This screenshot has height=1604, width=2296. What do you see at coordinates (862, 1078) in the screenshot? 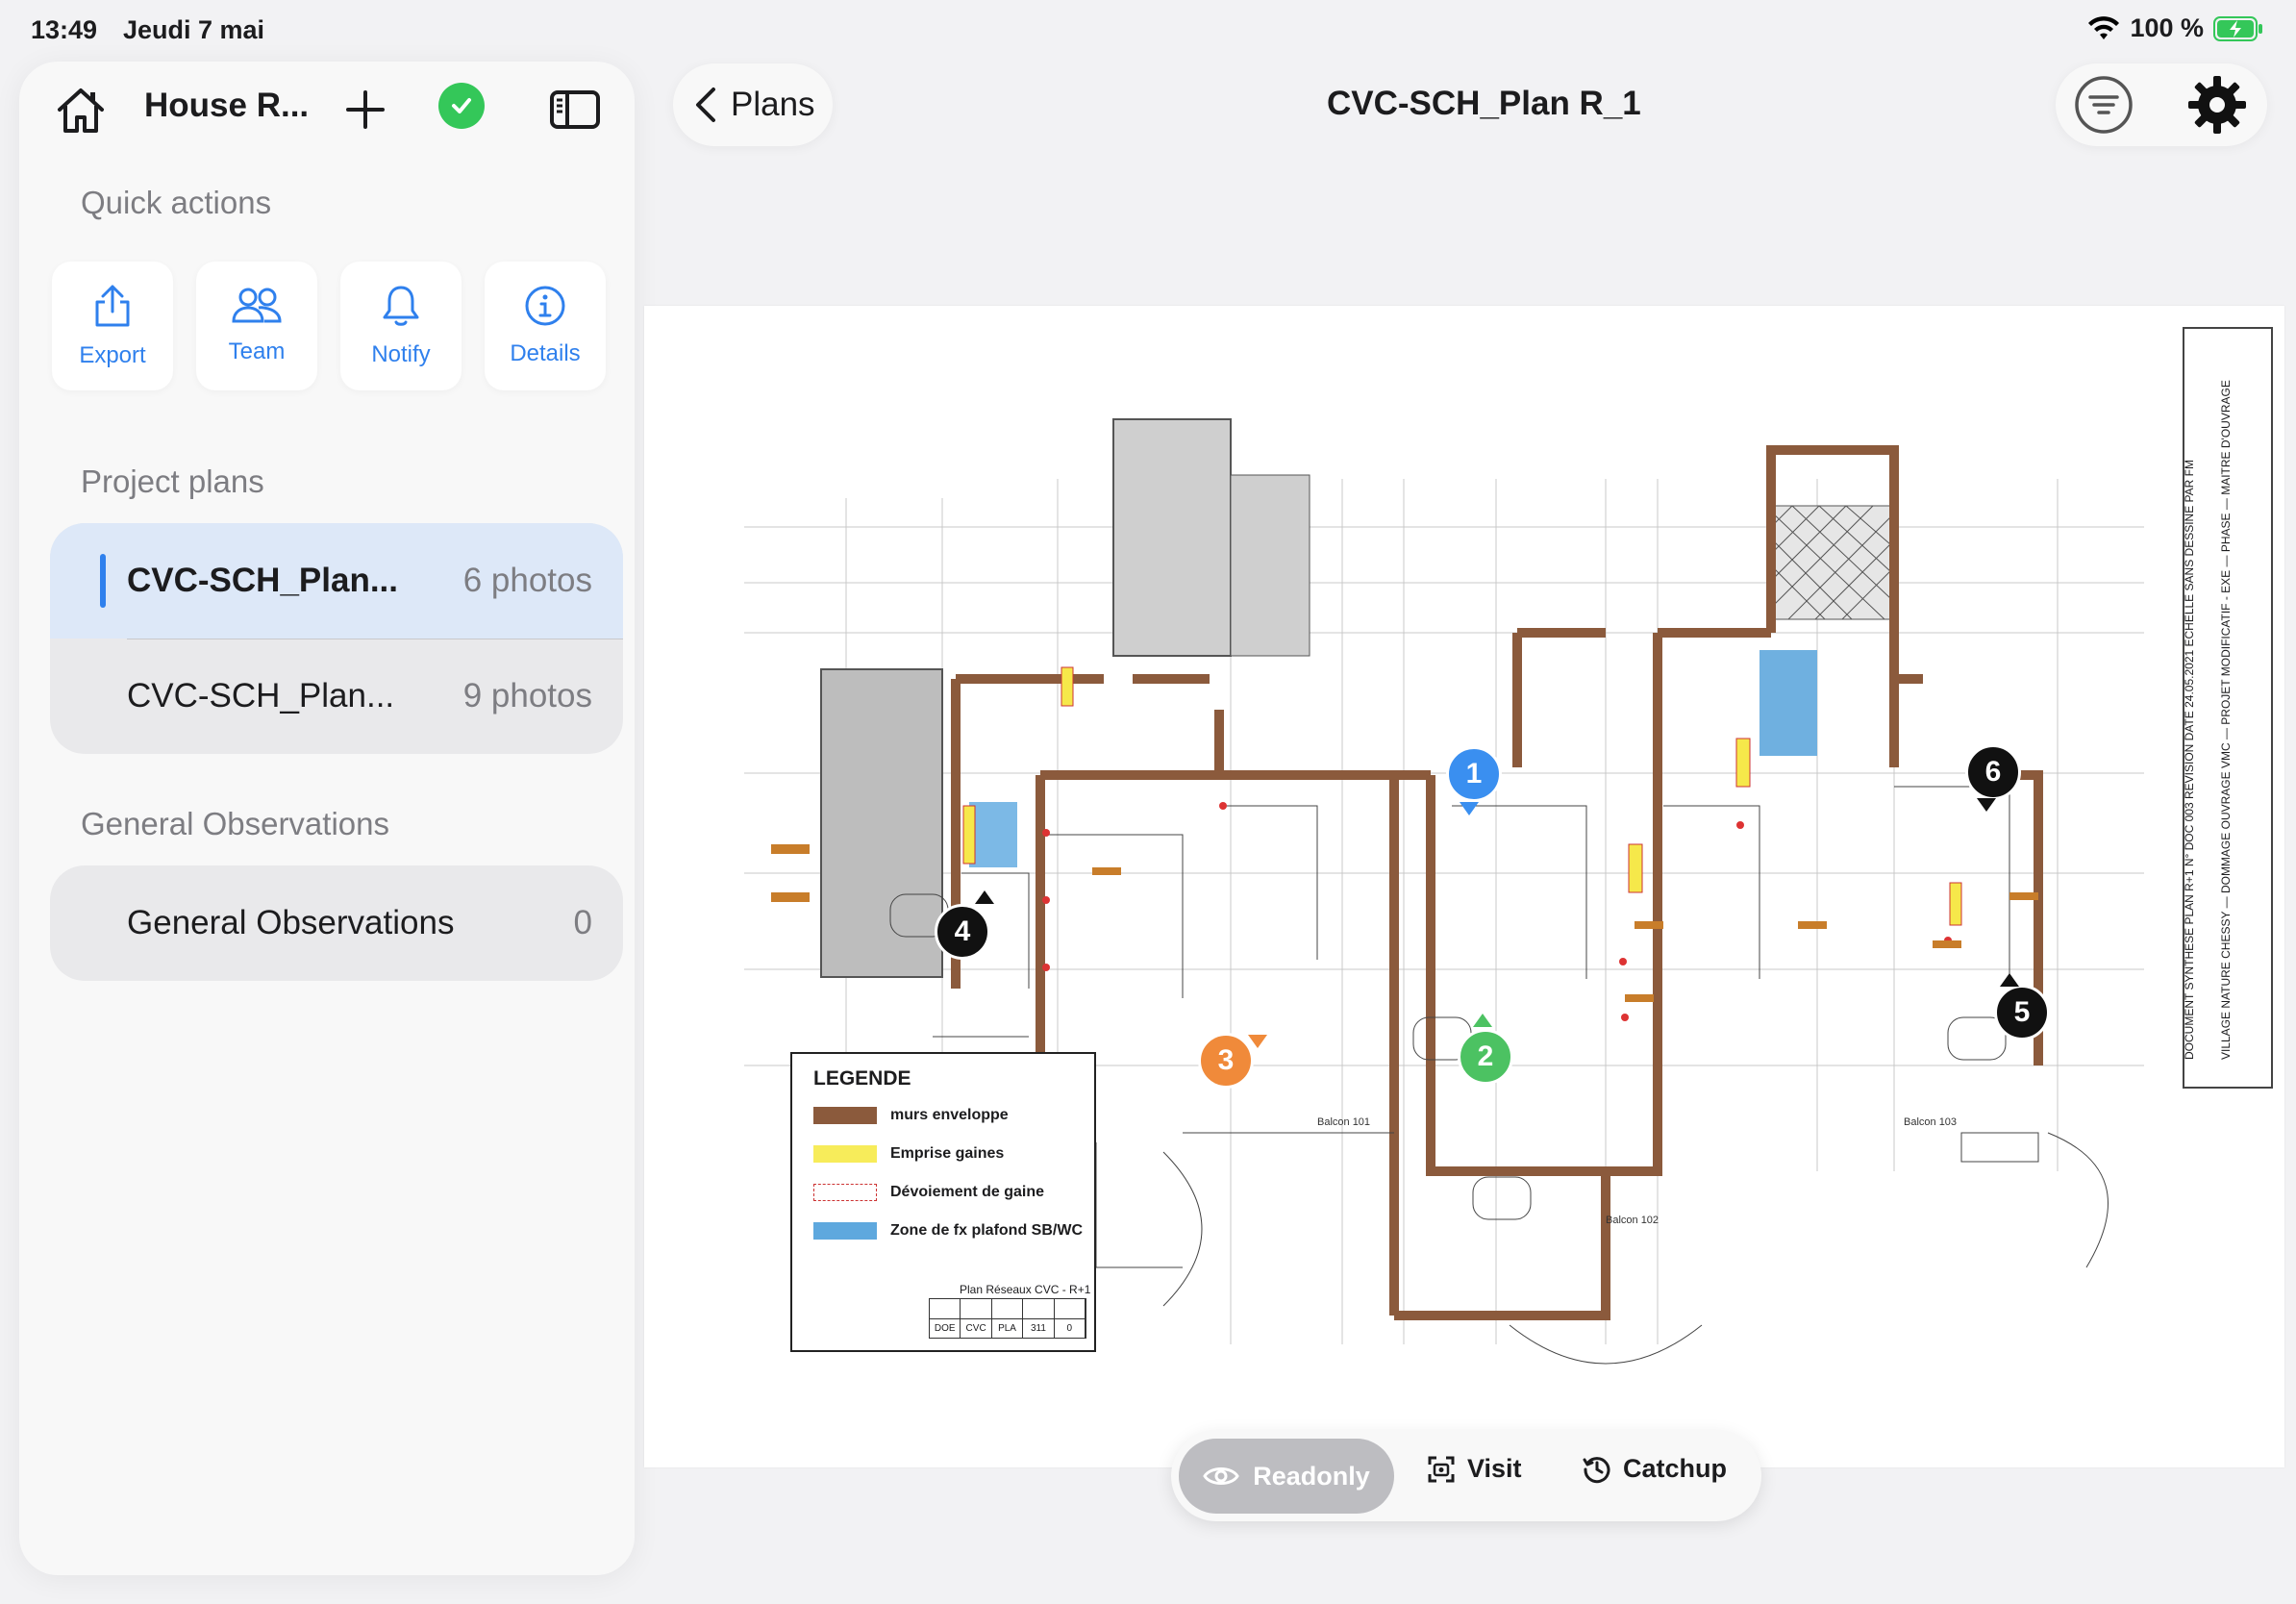
I see `legend-title: LEGENDE` at bounding box center [862, 1078].